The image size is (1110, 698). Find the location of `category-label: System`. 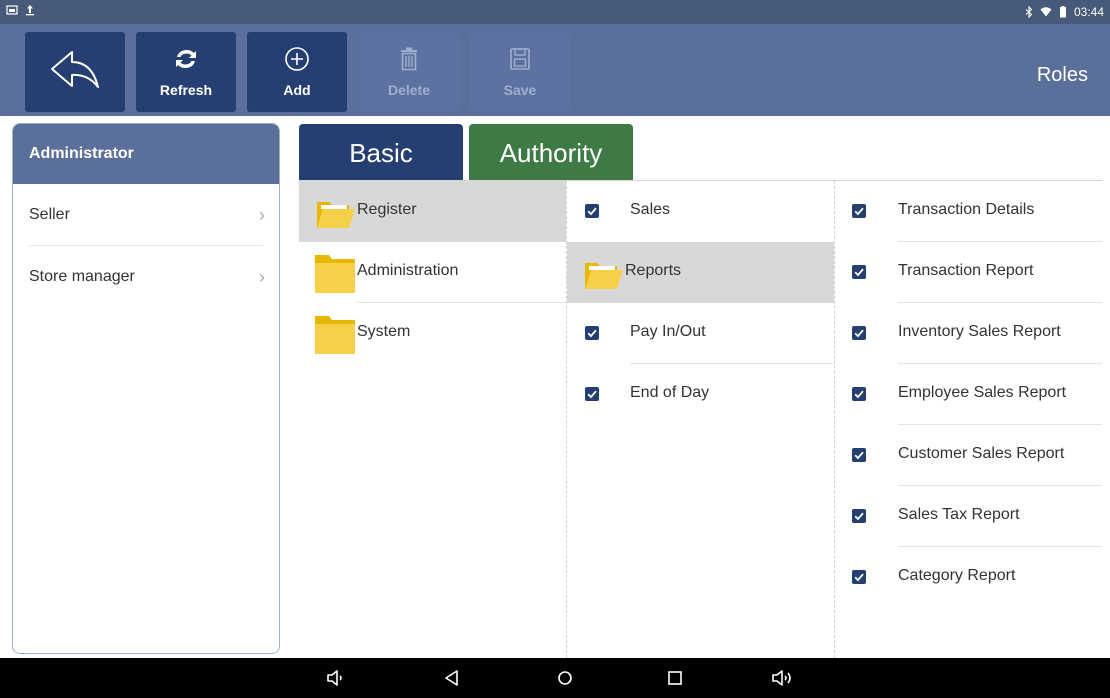

category-label: System is located at coordinates (384, 331).